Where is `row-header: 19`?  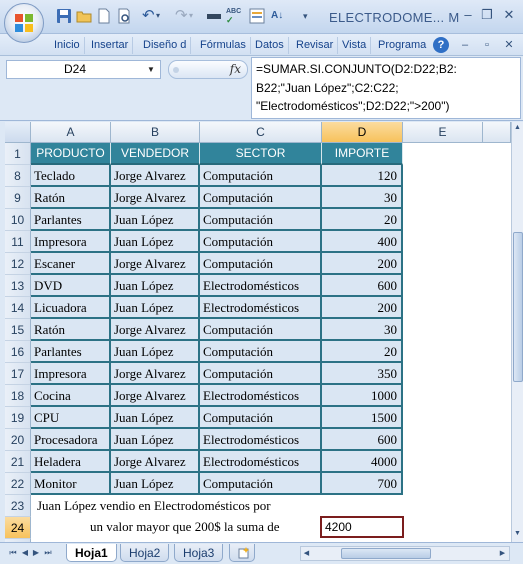
row-header: 19 is located at coordinates (18, 418).